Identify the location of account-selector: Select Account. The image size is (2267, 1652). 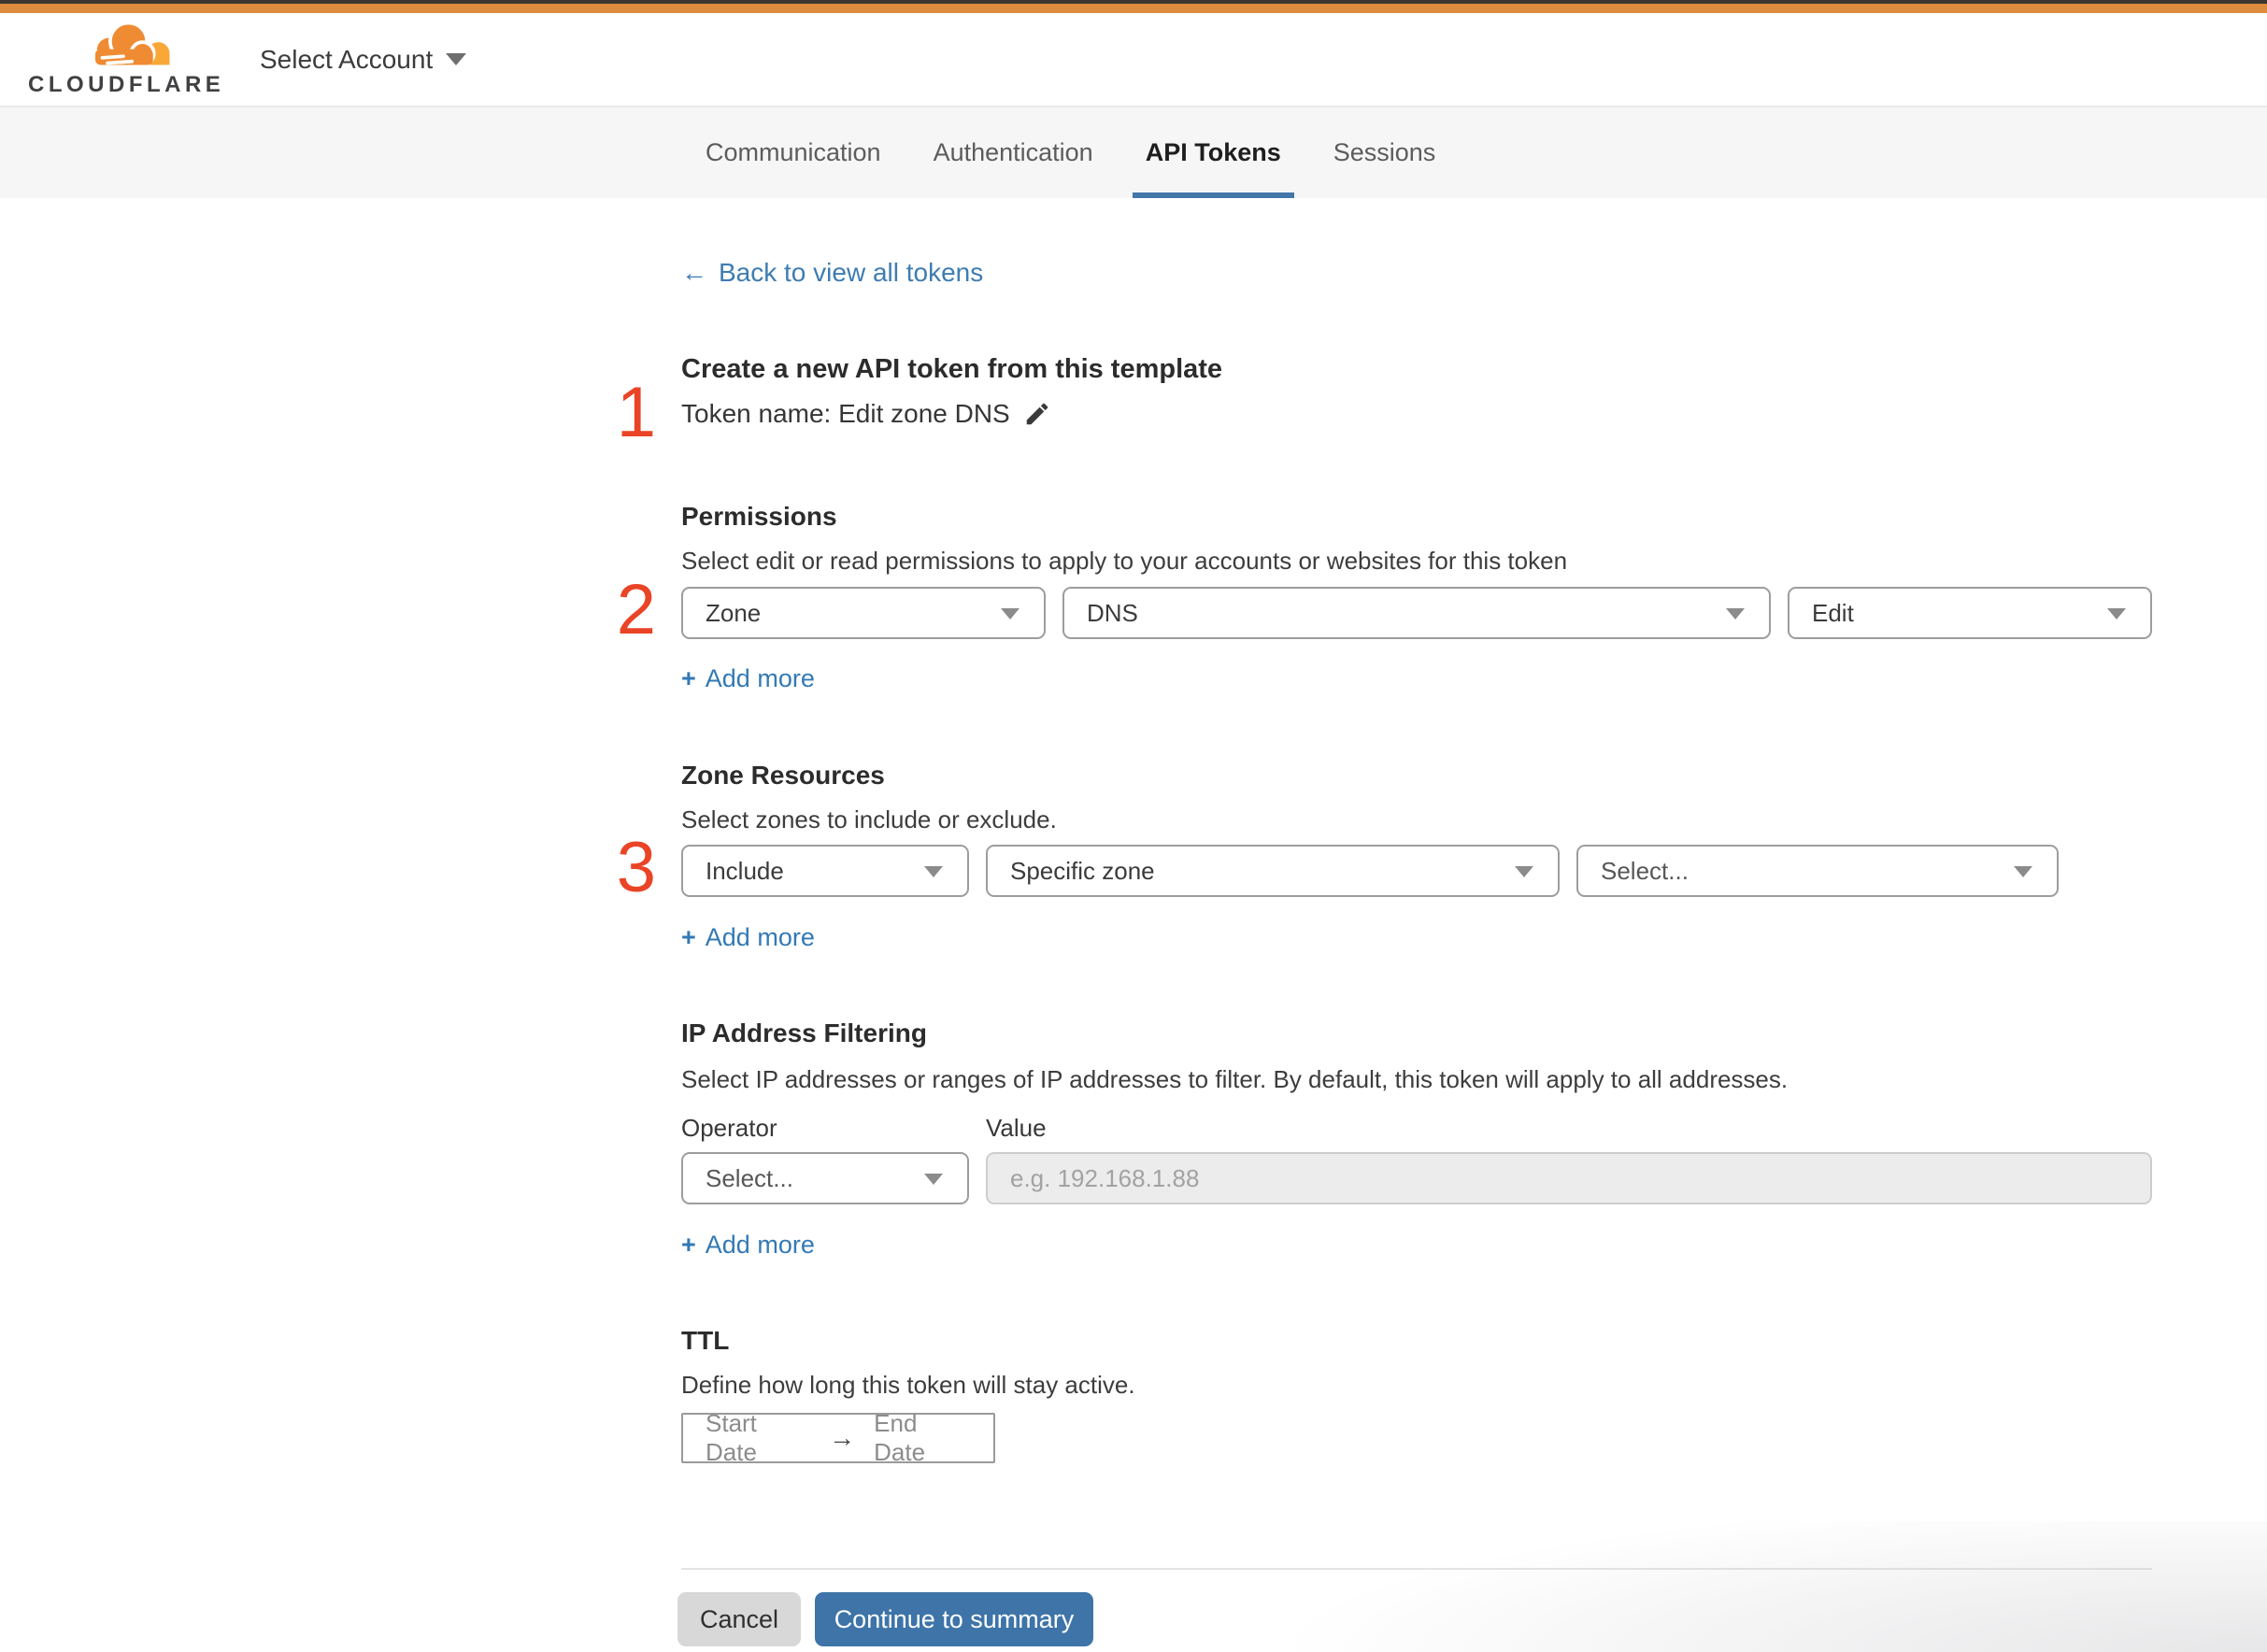
(364, 60).